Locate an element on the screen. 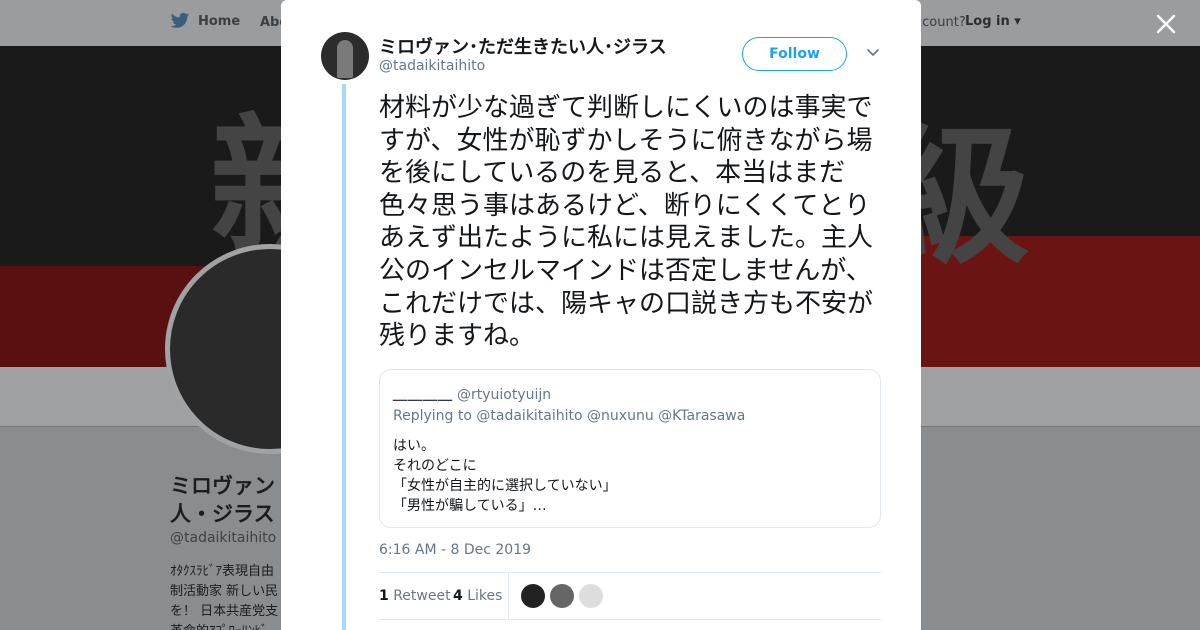  likes-stat: 4 Likes is located at coordinates (477, 596).